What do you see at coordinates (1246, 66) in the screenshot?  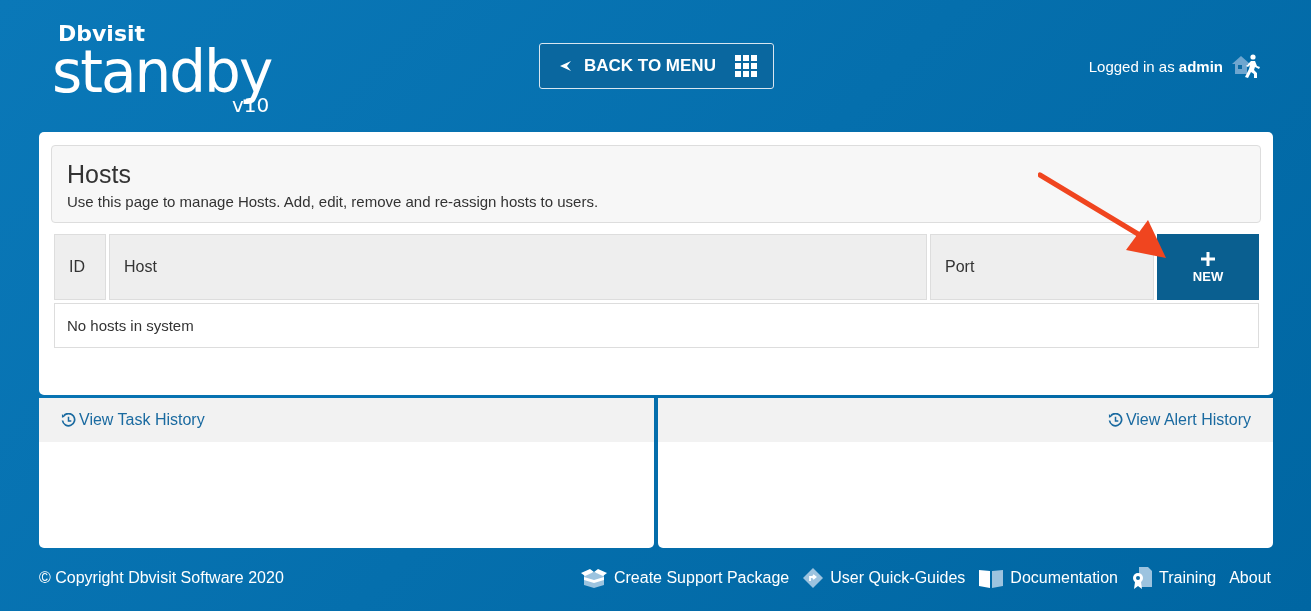 I see `logout-icon` at bounding box center [1246, 66].